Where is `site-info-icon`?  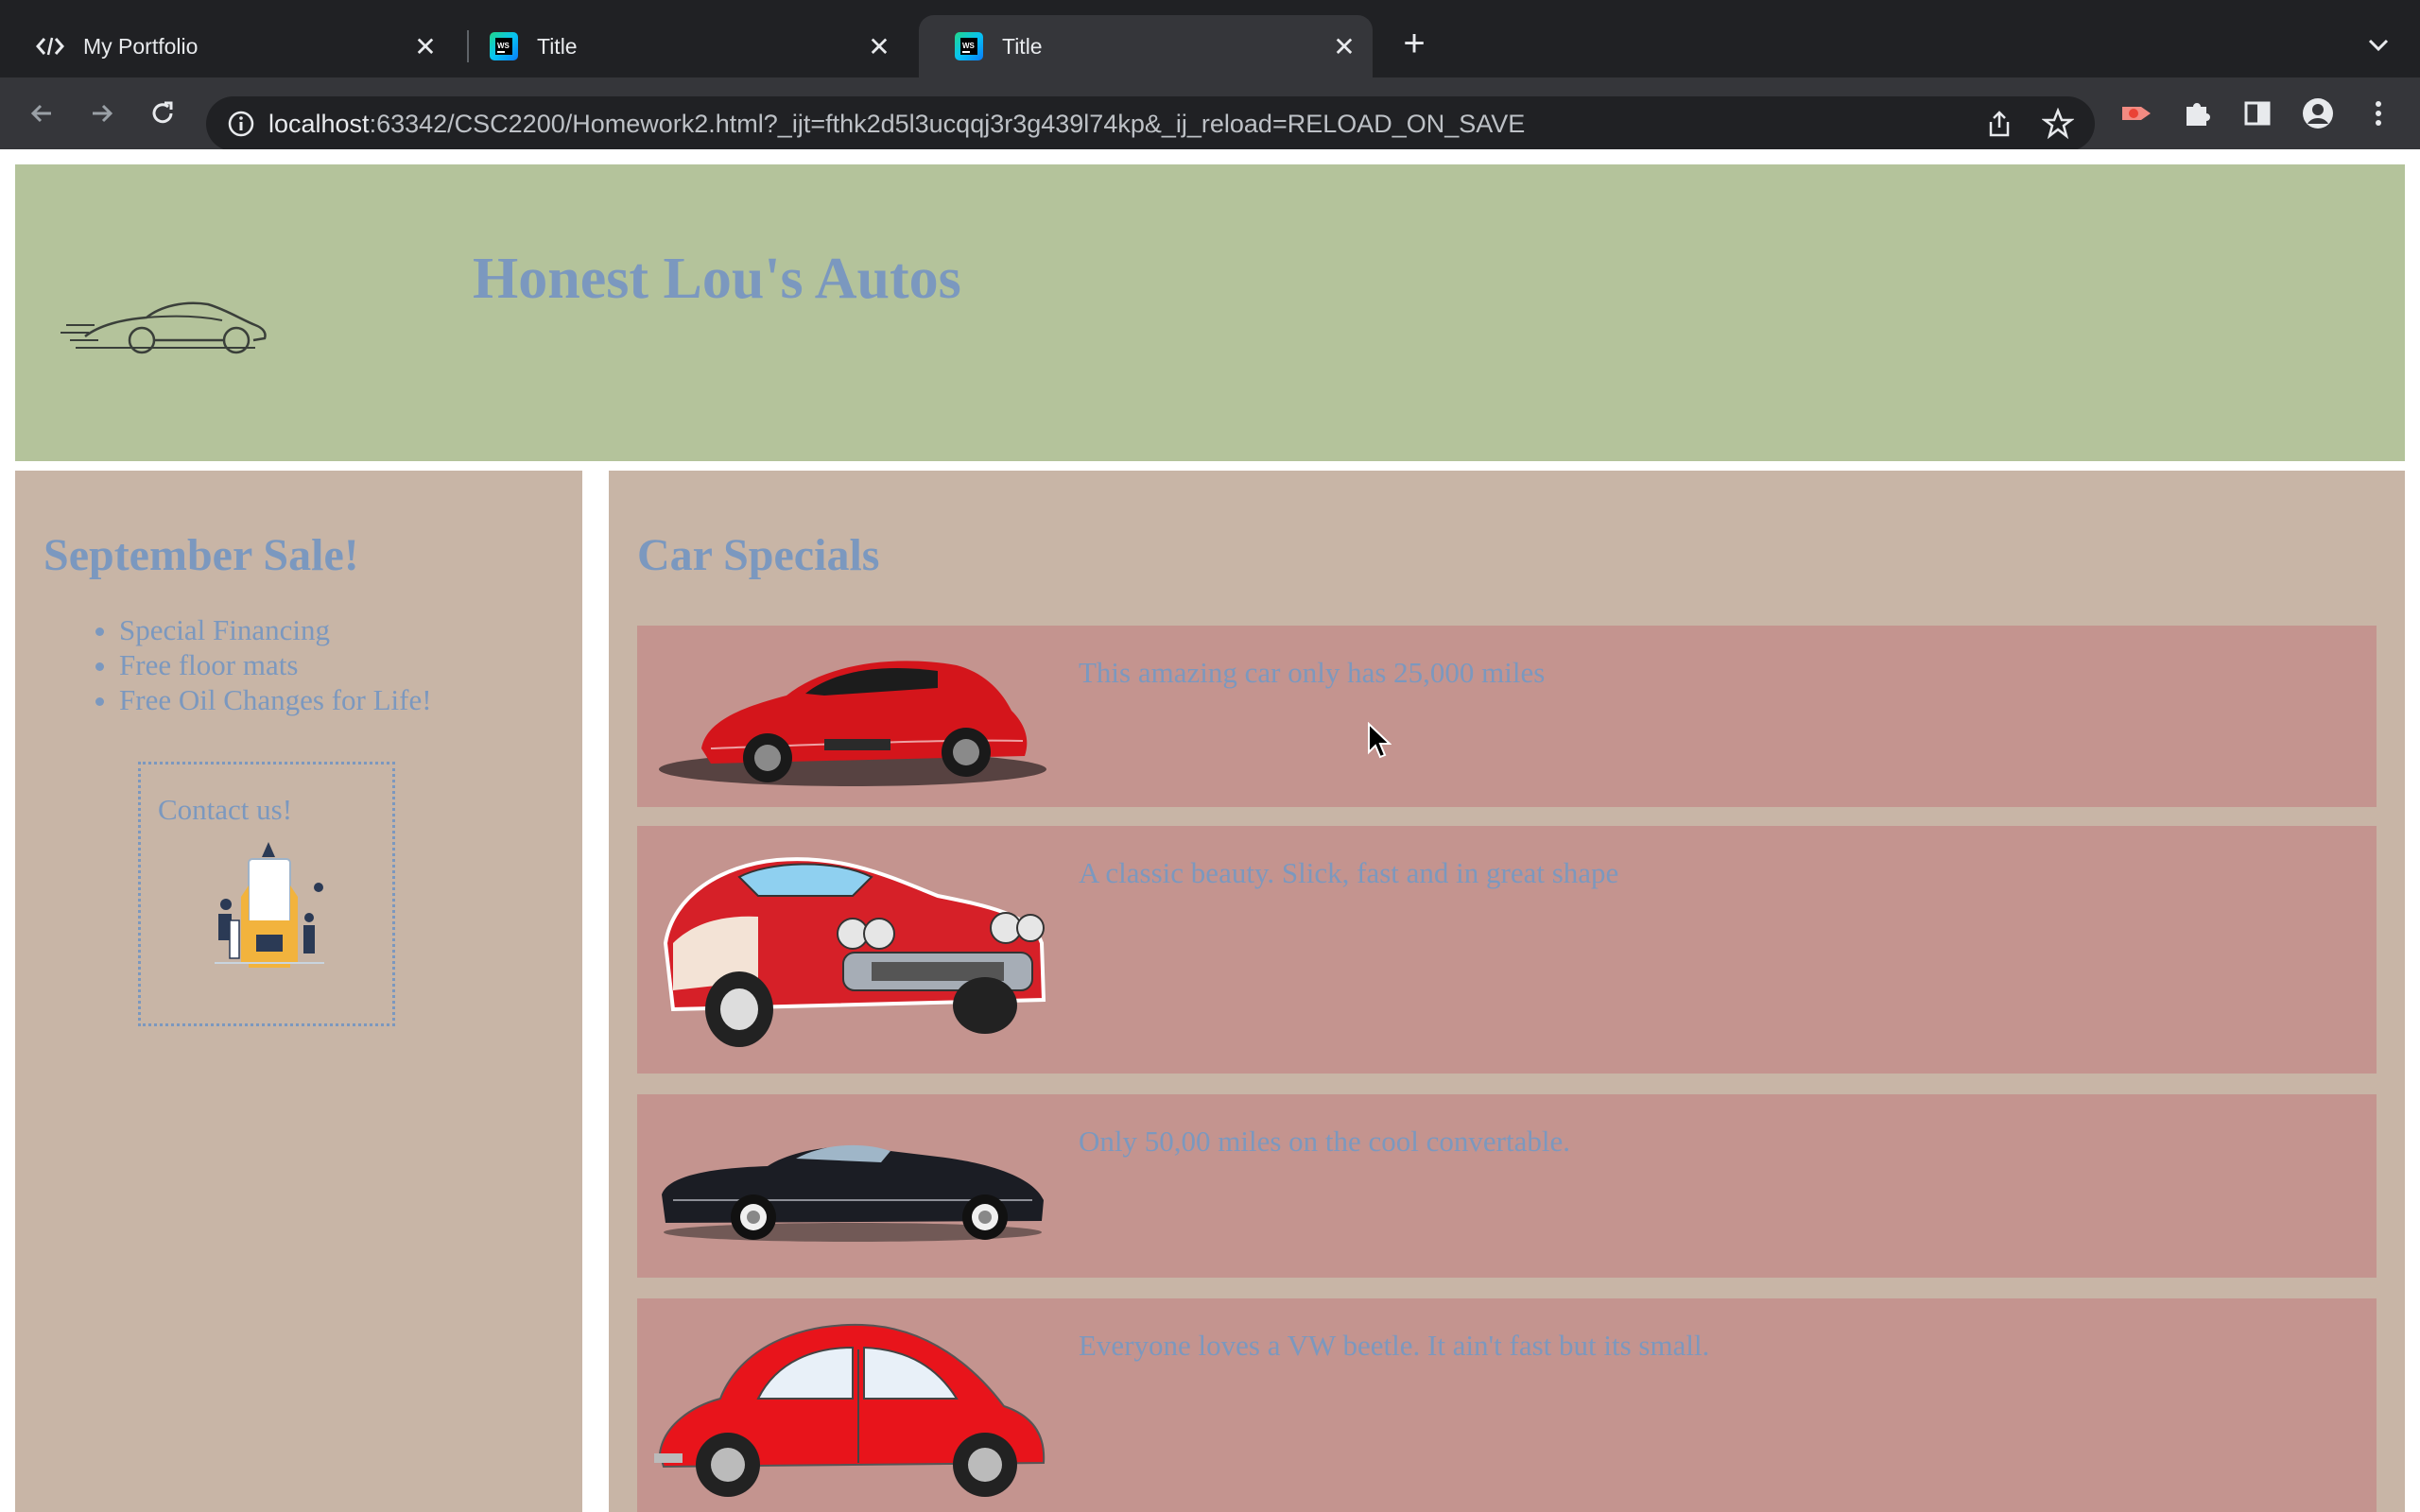 site-info-icon is located at coordinates (241, 124).